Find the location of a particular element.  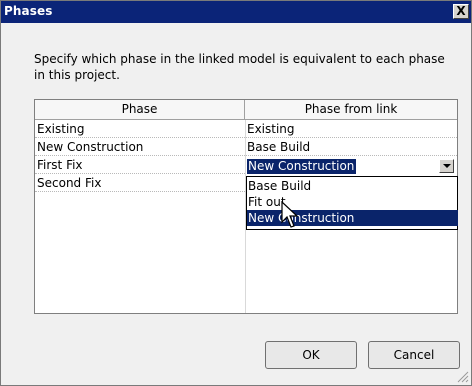

pointer-cursor-icon is located at coordinates (290, 214).